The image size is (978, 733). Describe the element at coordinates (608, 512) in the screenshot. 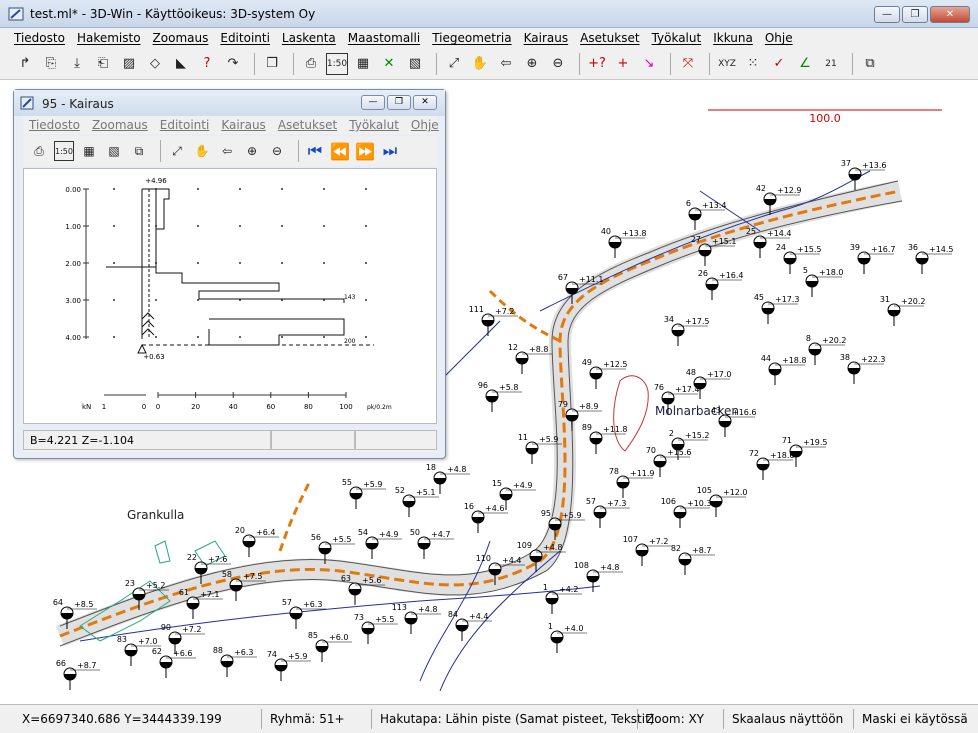

I see `survey-point: 57 +7.3` at that location.